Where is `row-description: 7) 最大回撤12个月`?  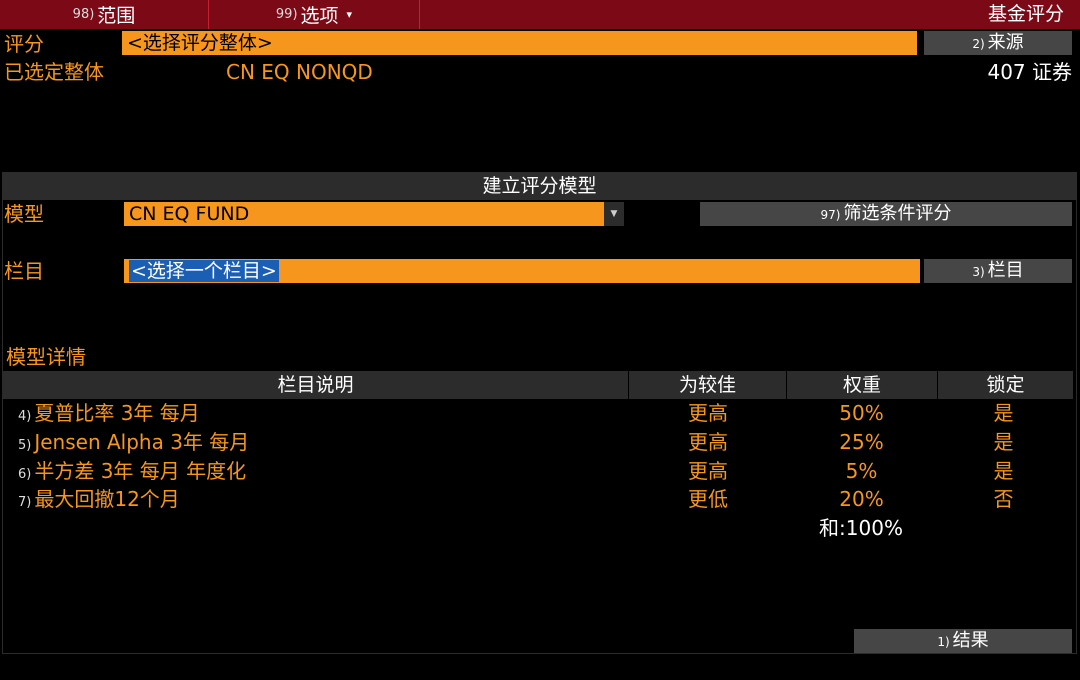 row-description: 7) 最大回撤12个月 is located at coordinates (99, 499).